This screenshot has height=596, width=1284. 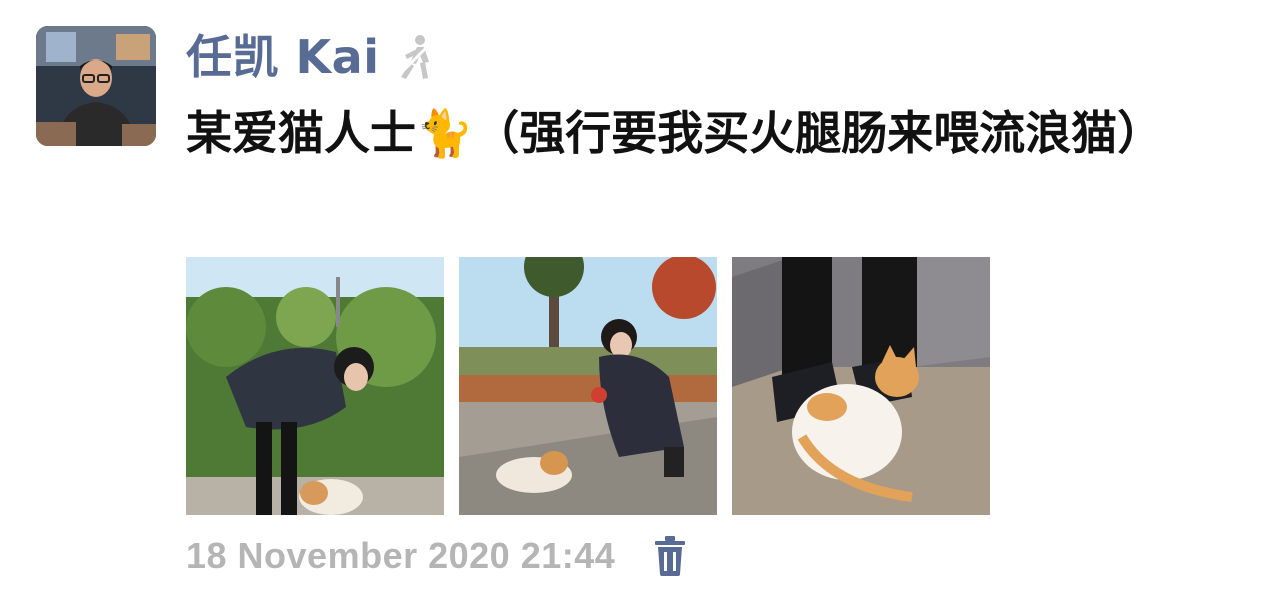 I want to click on trash-icon, so click(x=670, y=556).